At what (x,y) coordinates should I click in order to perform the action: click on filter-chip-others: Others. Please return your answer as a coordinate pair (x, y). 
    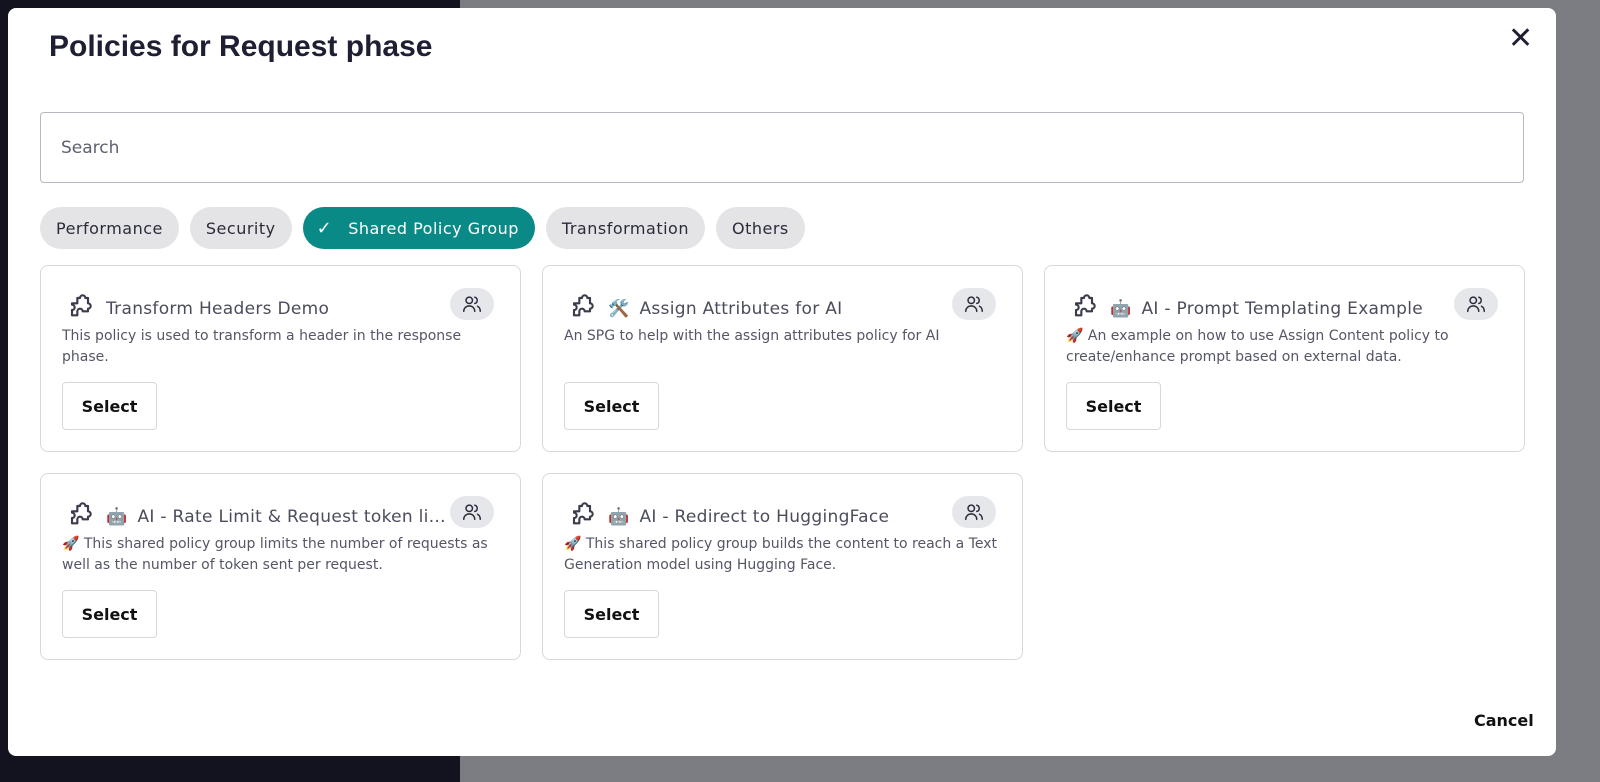
    Looking at the image, I should click on (760, 228).